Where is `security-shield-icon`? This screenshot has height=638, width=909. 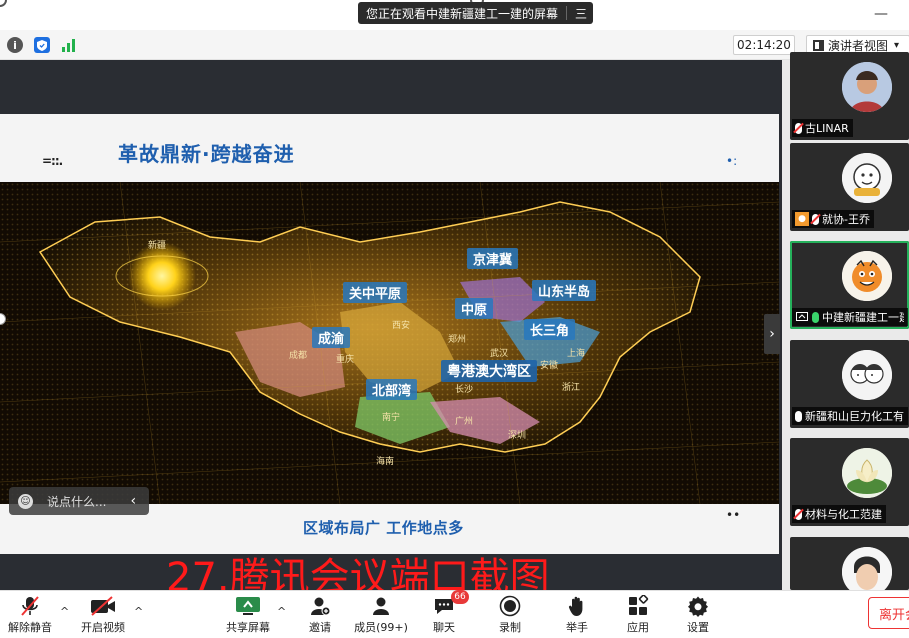 security-shield-icon is located at coordinates (42, 45).